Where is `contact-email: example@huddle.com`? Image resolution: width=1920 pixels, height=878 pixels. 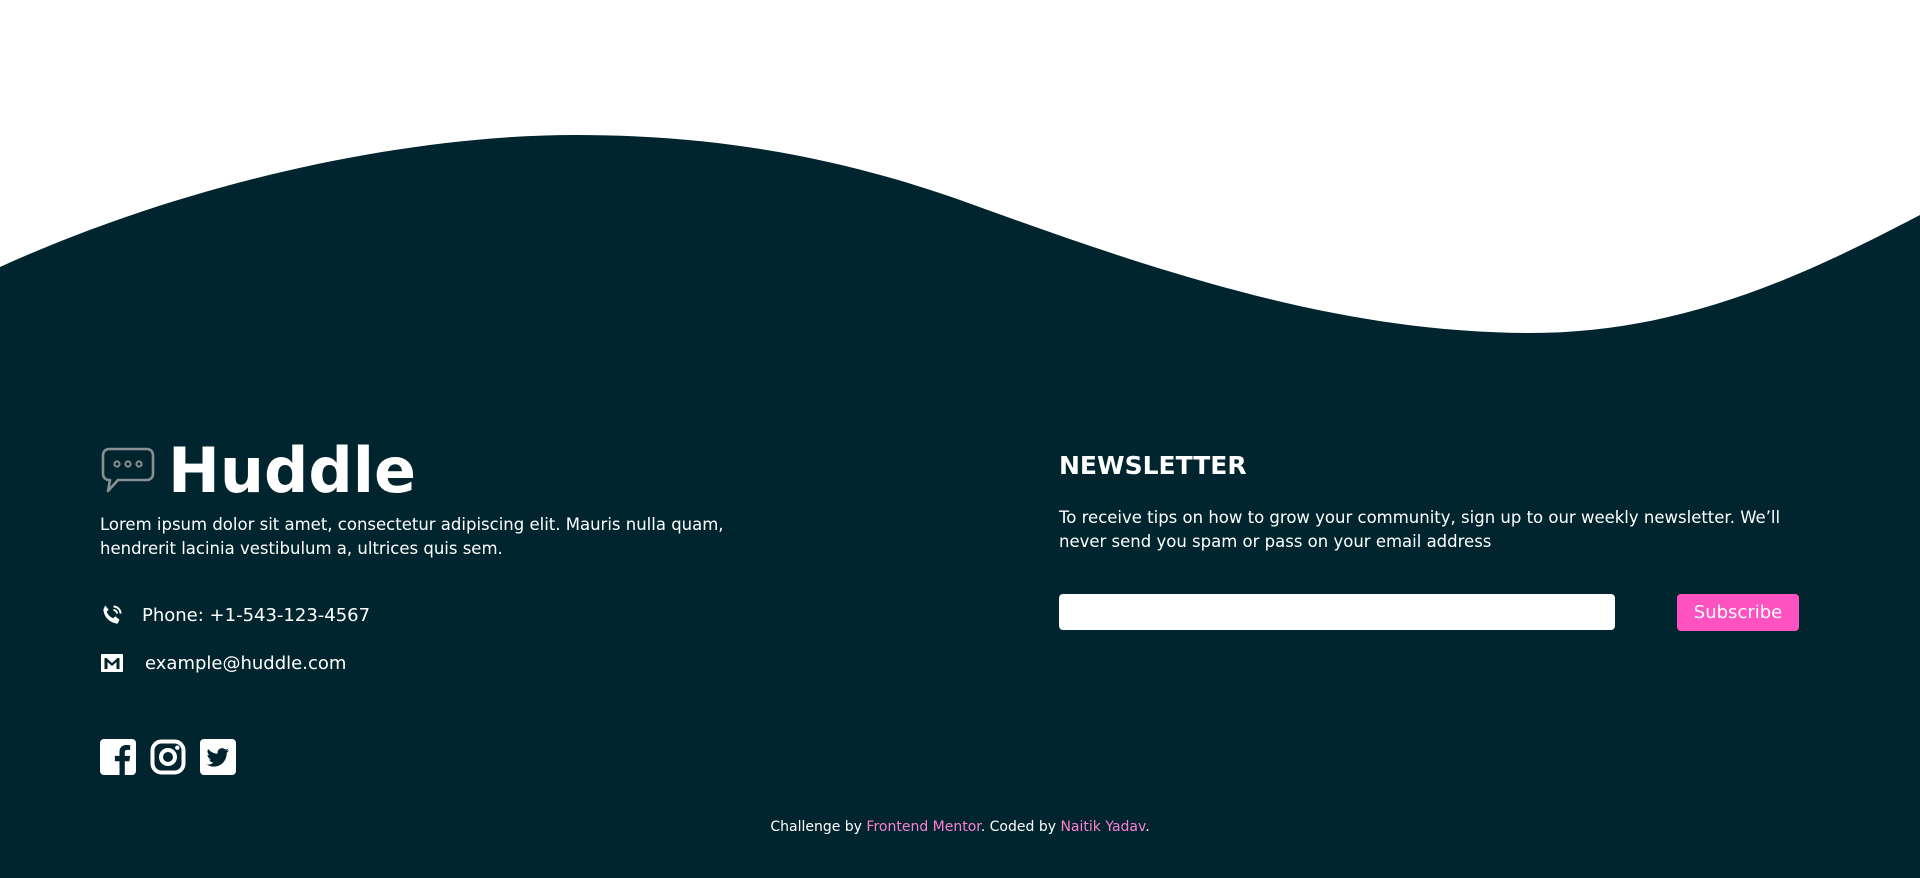
contact-email: example@huddle.com is located at coordinates (223, 663).